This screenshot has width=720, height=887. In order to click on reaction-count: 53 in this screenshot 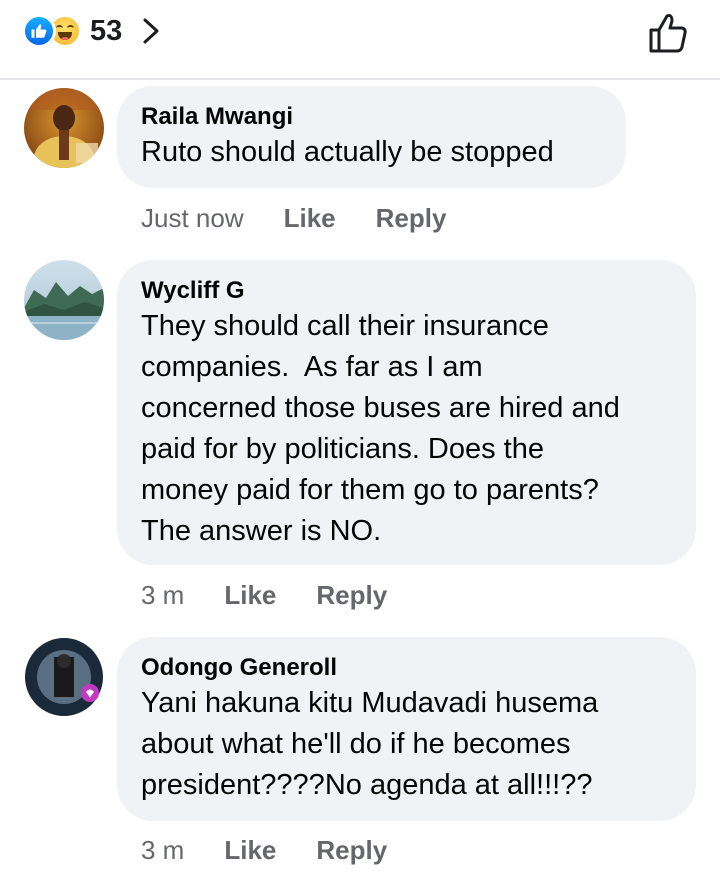, I will do `click(106, 30)`.